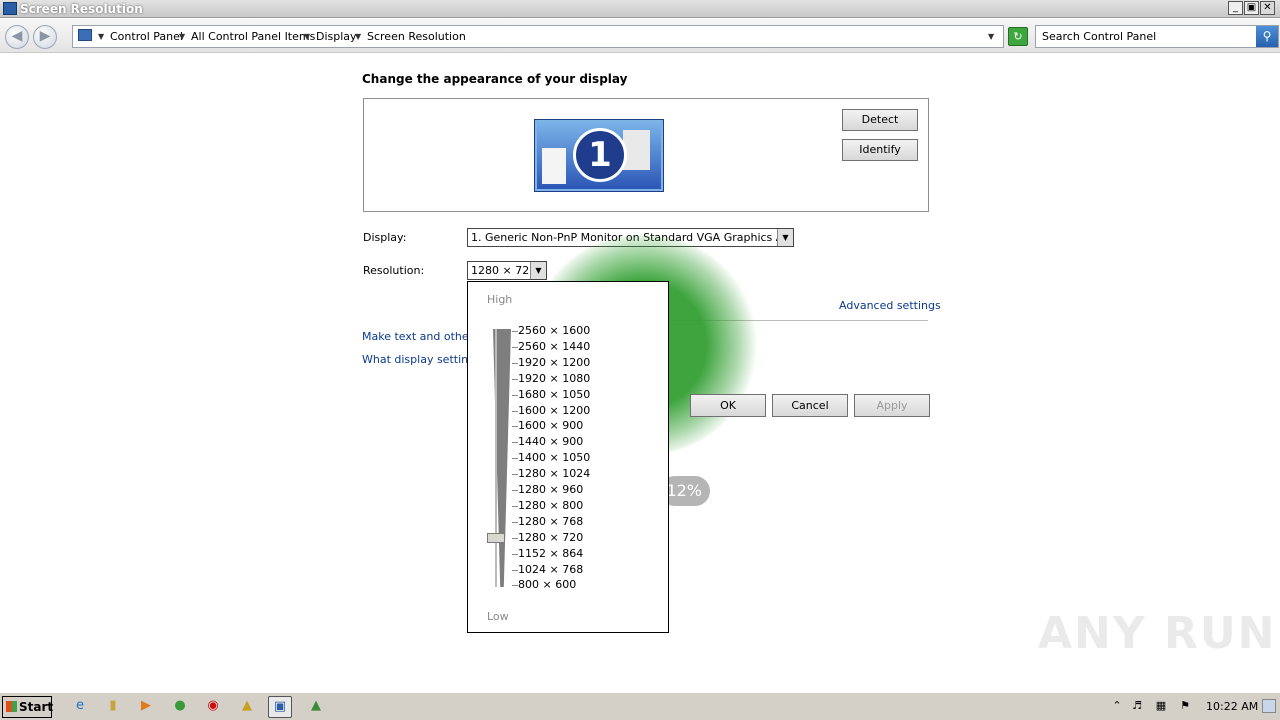 The width and height of the screenshot is (1280, 720). I want to click on watermark-logo: ANY RUN, so click(1157, 633).